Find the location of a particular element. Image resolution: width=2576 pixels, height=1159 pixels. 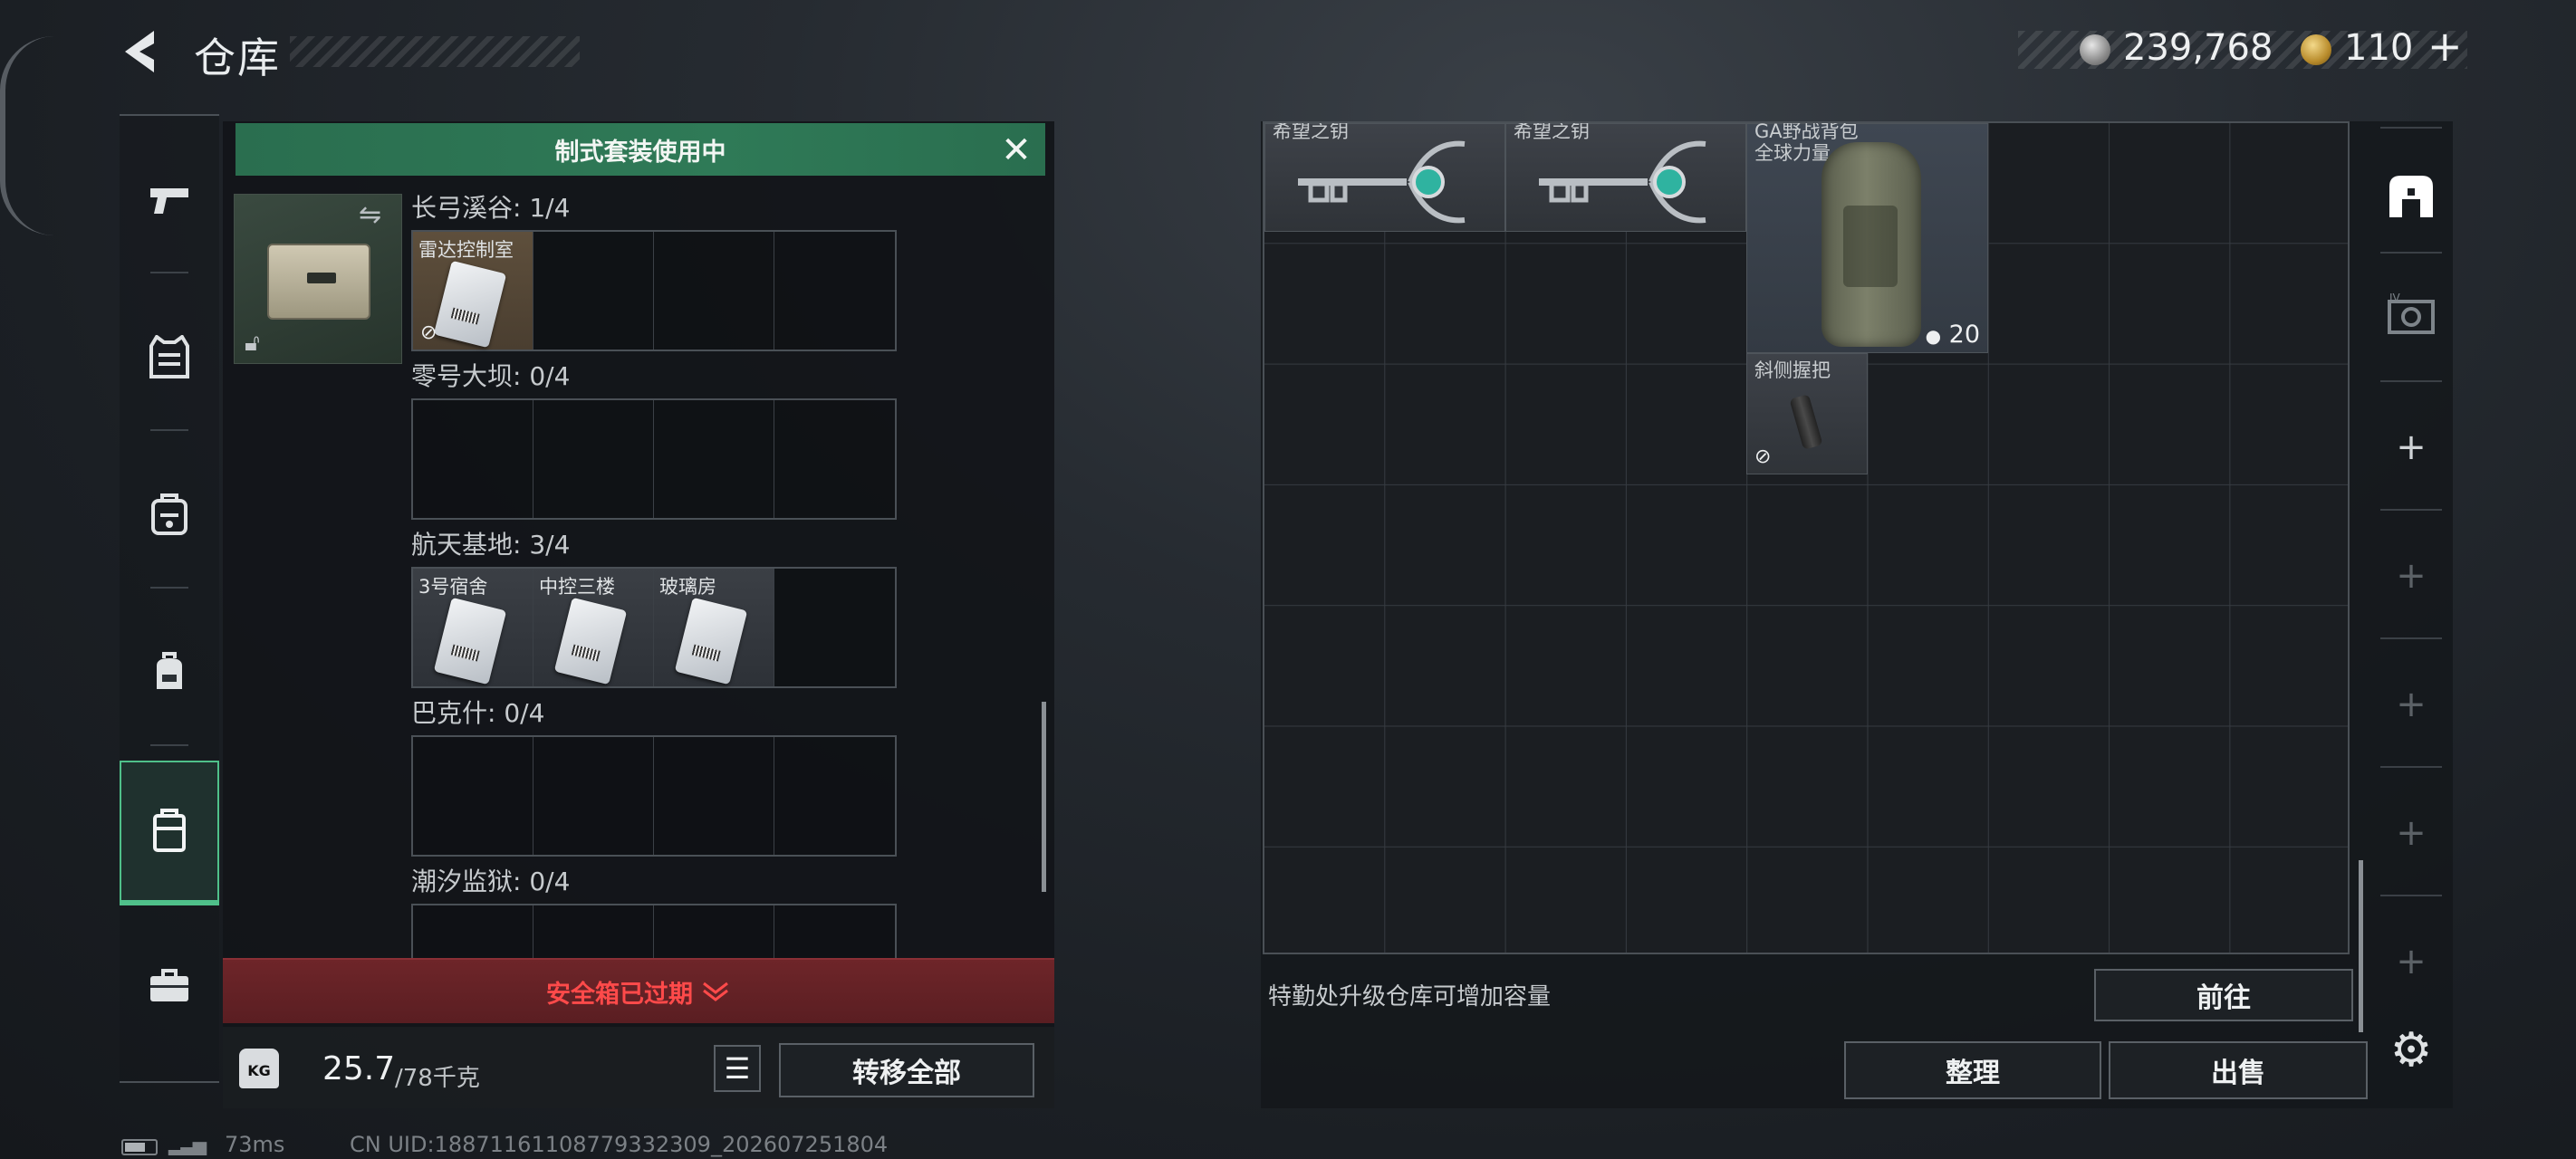

gold-coin-icon is located at coordinates (2316, 49).